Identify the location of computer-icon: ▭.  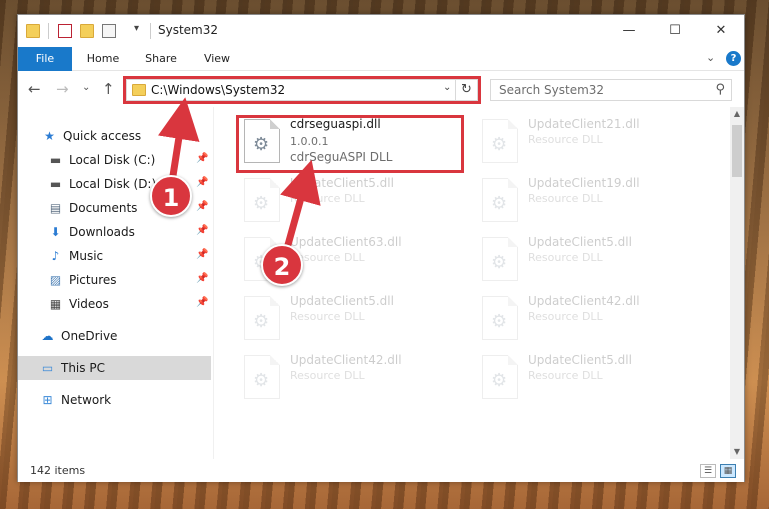
(47, 368).